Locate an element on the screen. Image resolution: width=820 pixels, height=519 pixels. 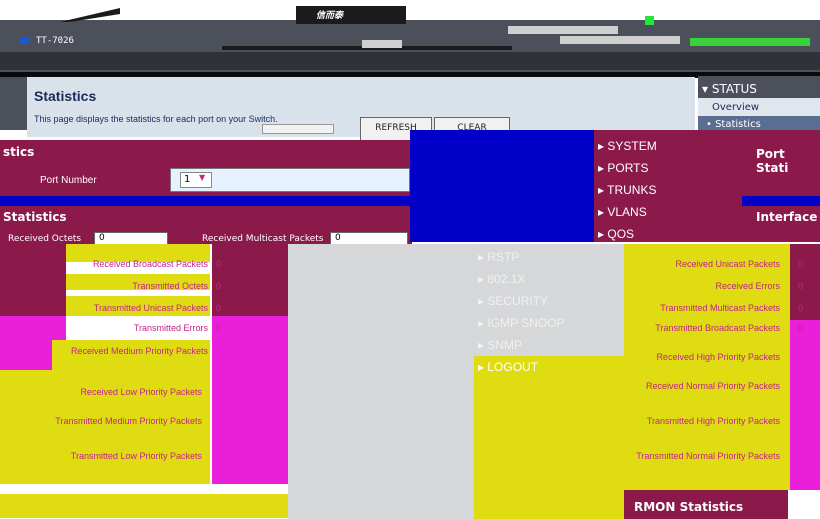
page-title: Statistics is located at coordinates (65, 96).